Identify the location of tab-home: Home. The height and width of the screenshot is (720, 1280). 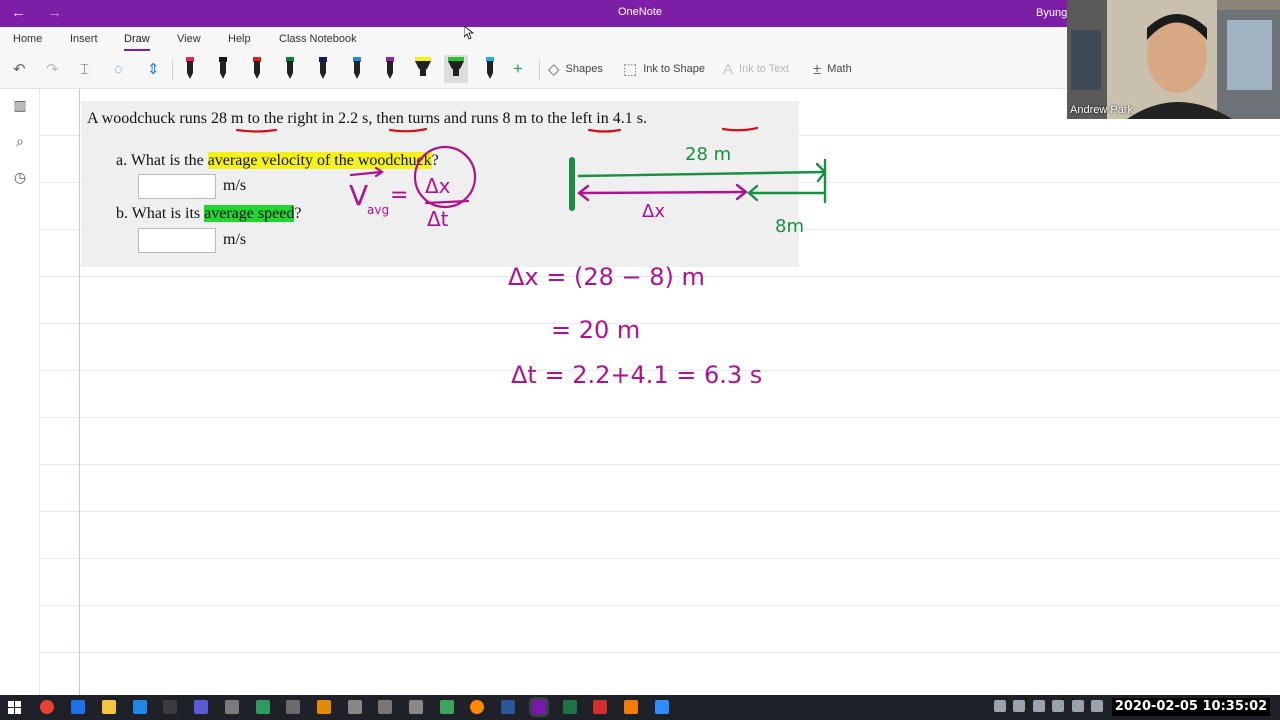
(27, 39).